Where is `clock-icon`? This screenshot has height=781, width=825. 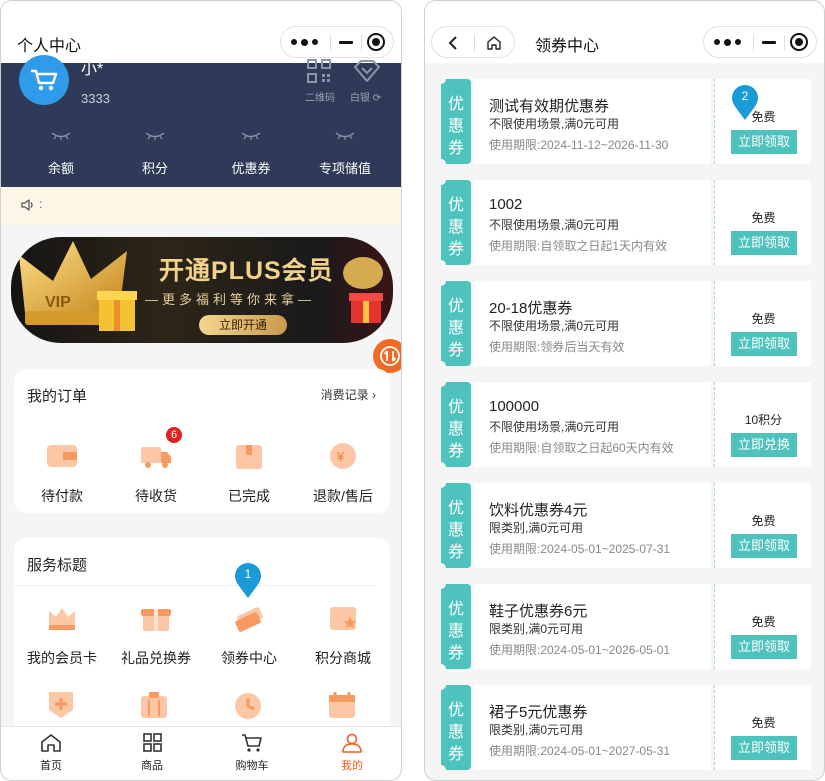 clock-icon is located at coordinates (248, 705).